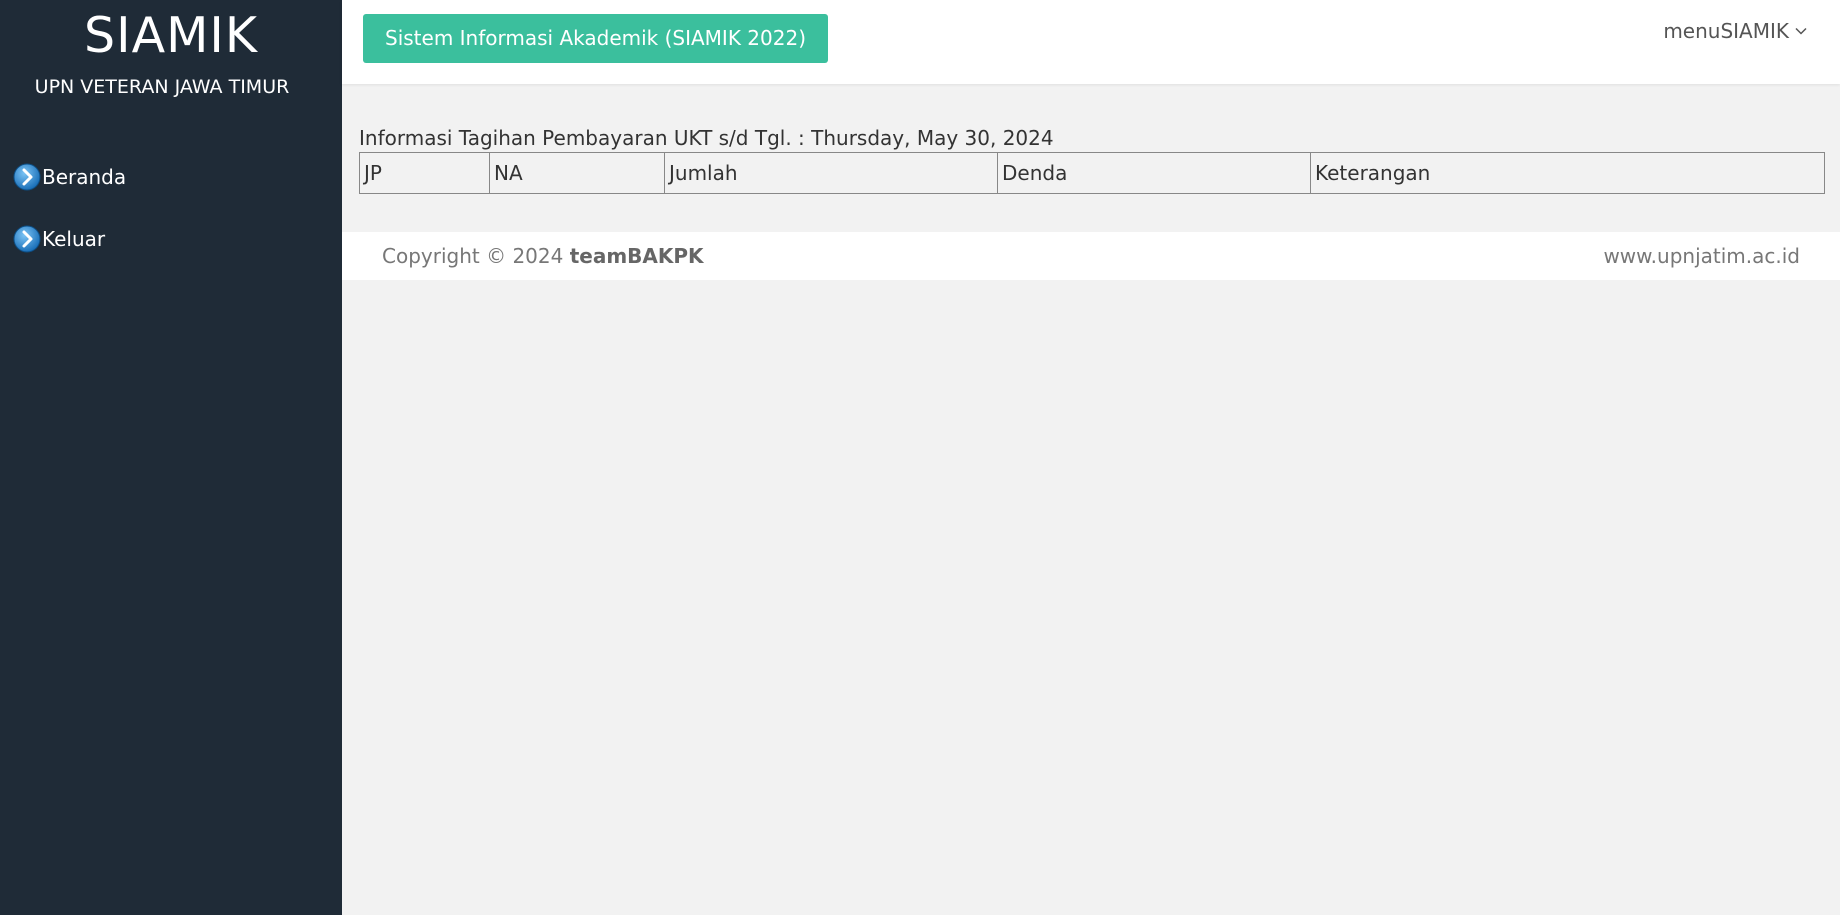 The image size is (1840, 915). I want to click on copyright-text: Copyright © 2024 teamBAKPK, so click(543, 256).